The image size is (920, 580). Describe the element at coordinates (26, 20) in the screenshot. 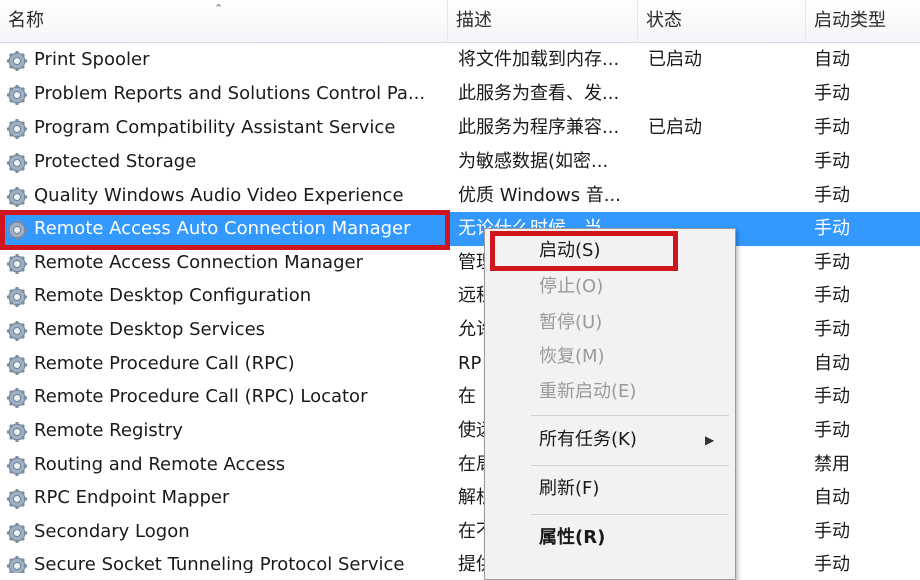

I see `column-header-name-label: 名称` at that location.